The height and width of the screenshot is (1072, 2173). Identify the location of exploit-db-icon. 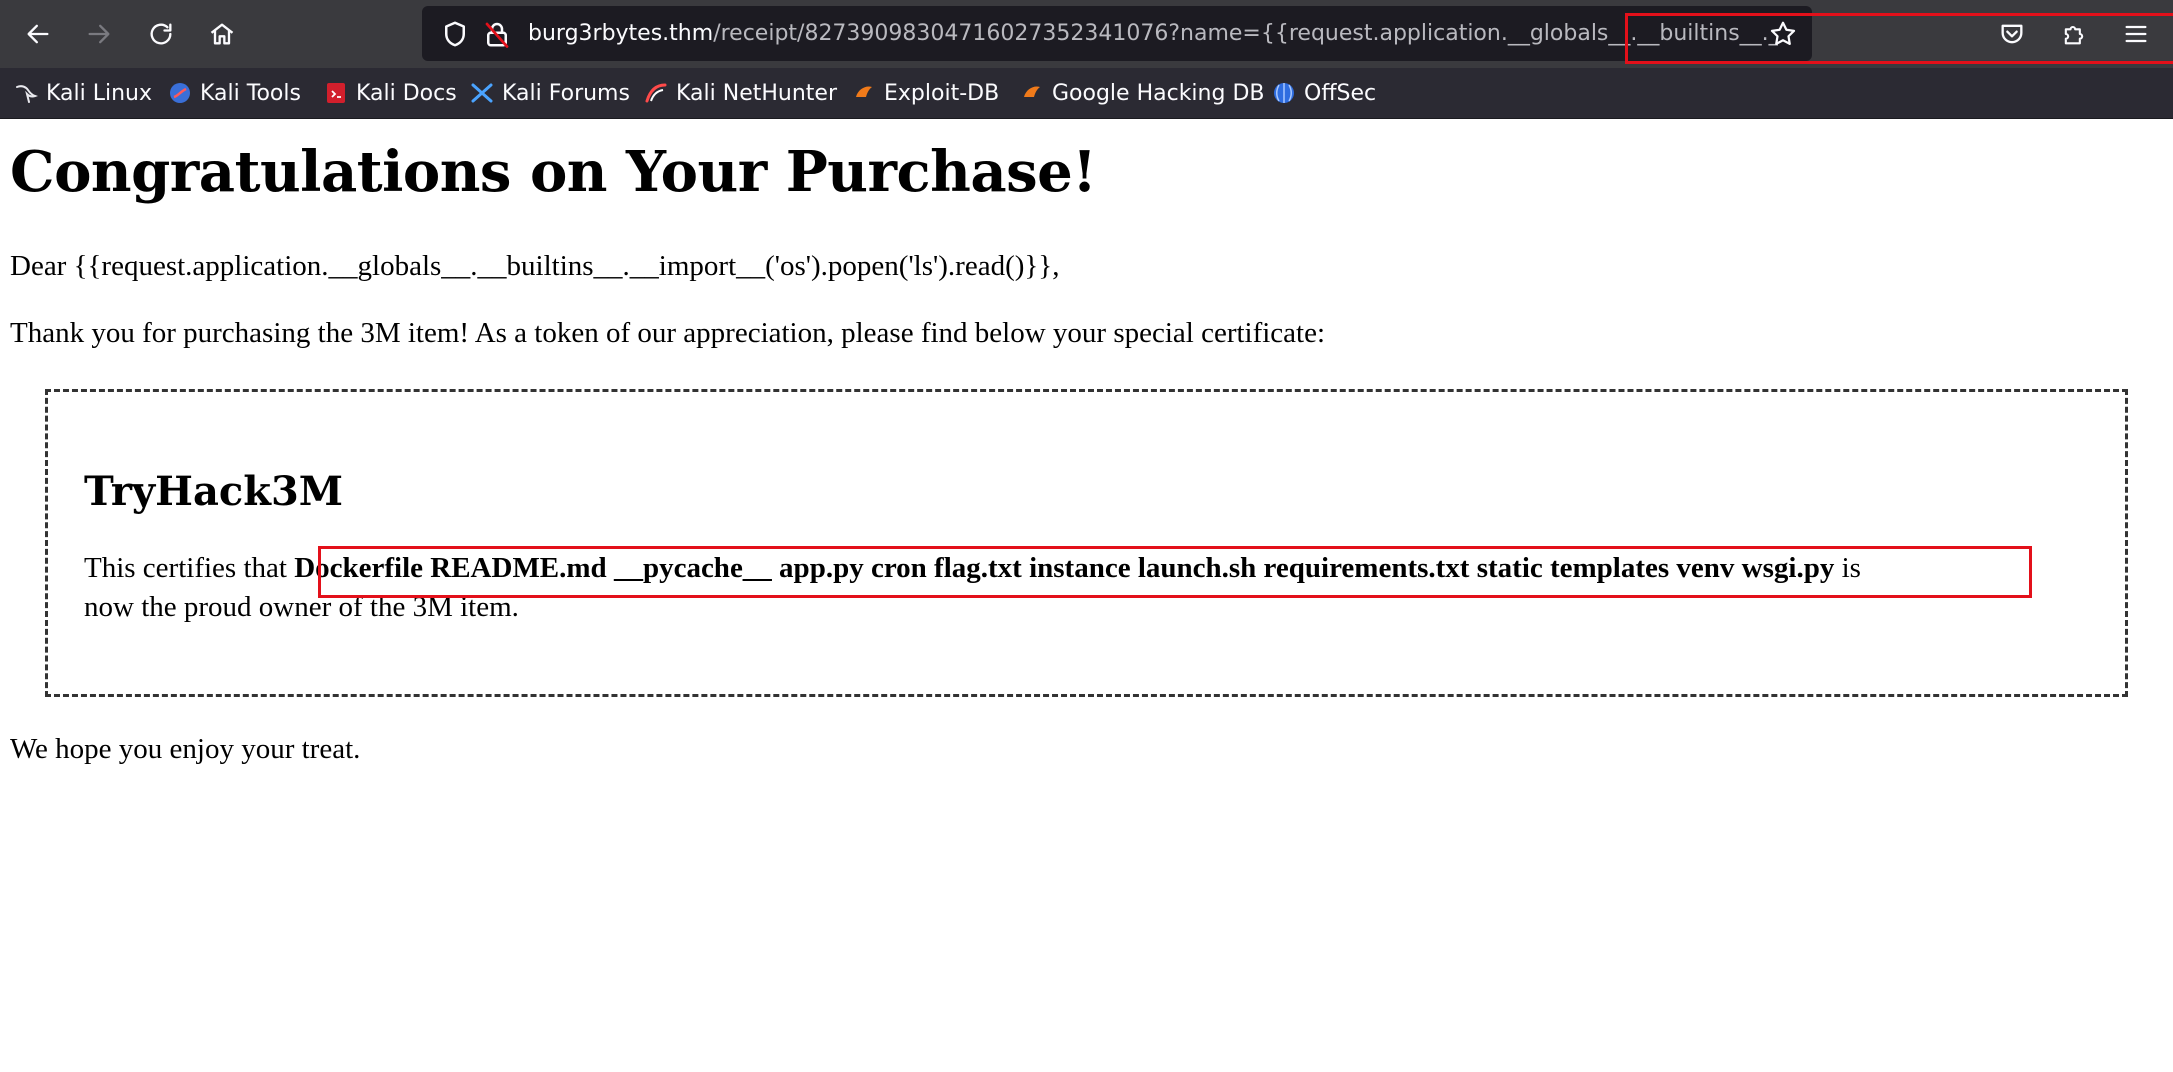
(864, 91).